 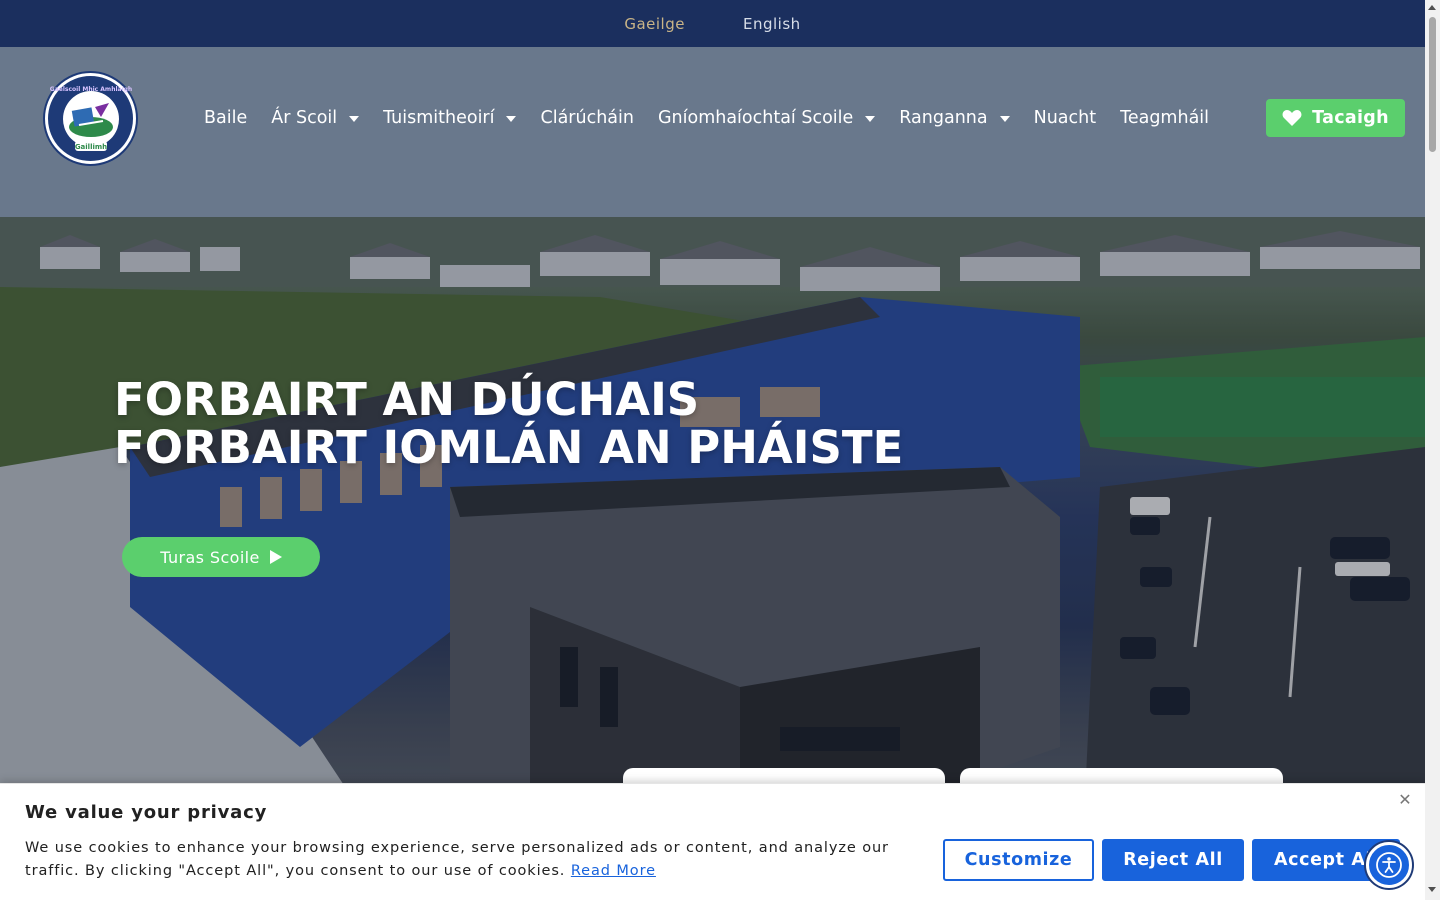 I want to click on nav-item-claruchain: Clárúcháin, so click(x=586, y=118).